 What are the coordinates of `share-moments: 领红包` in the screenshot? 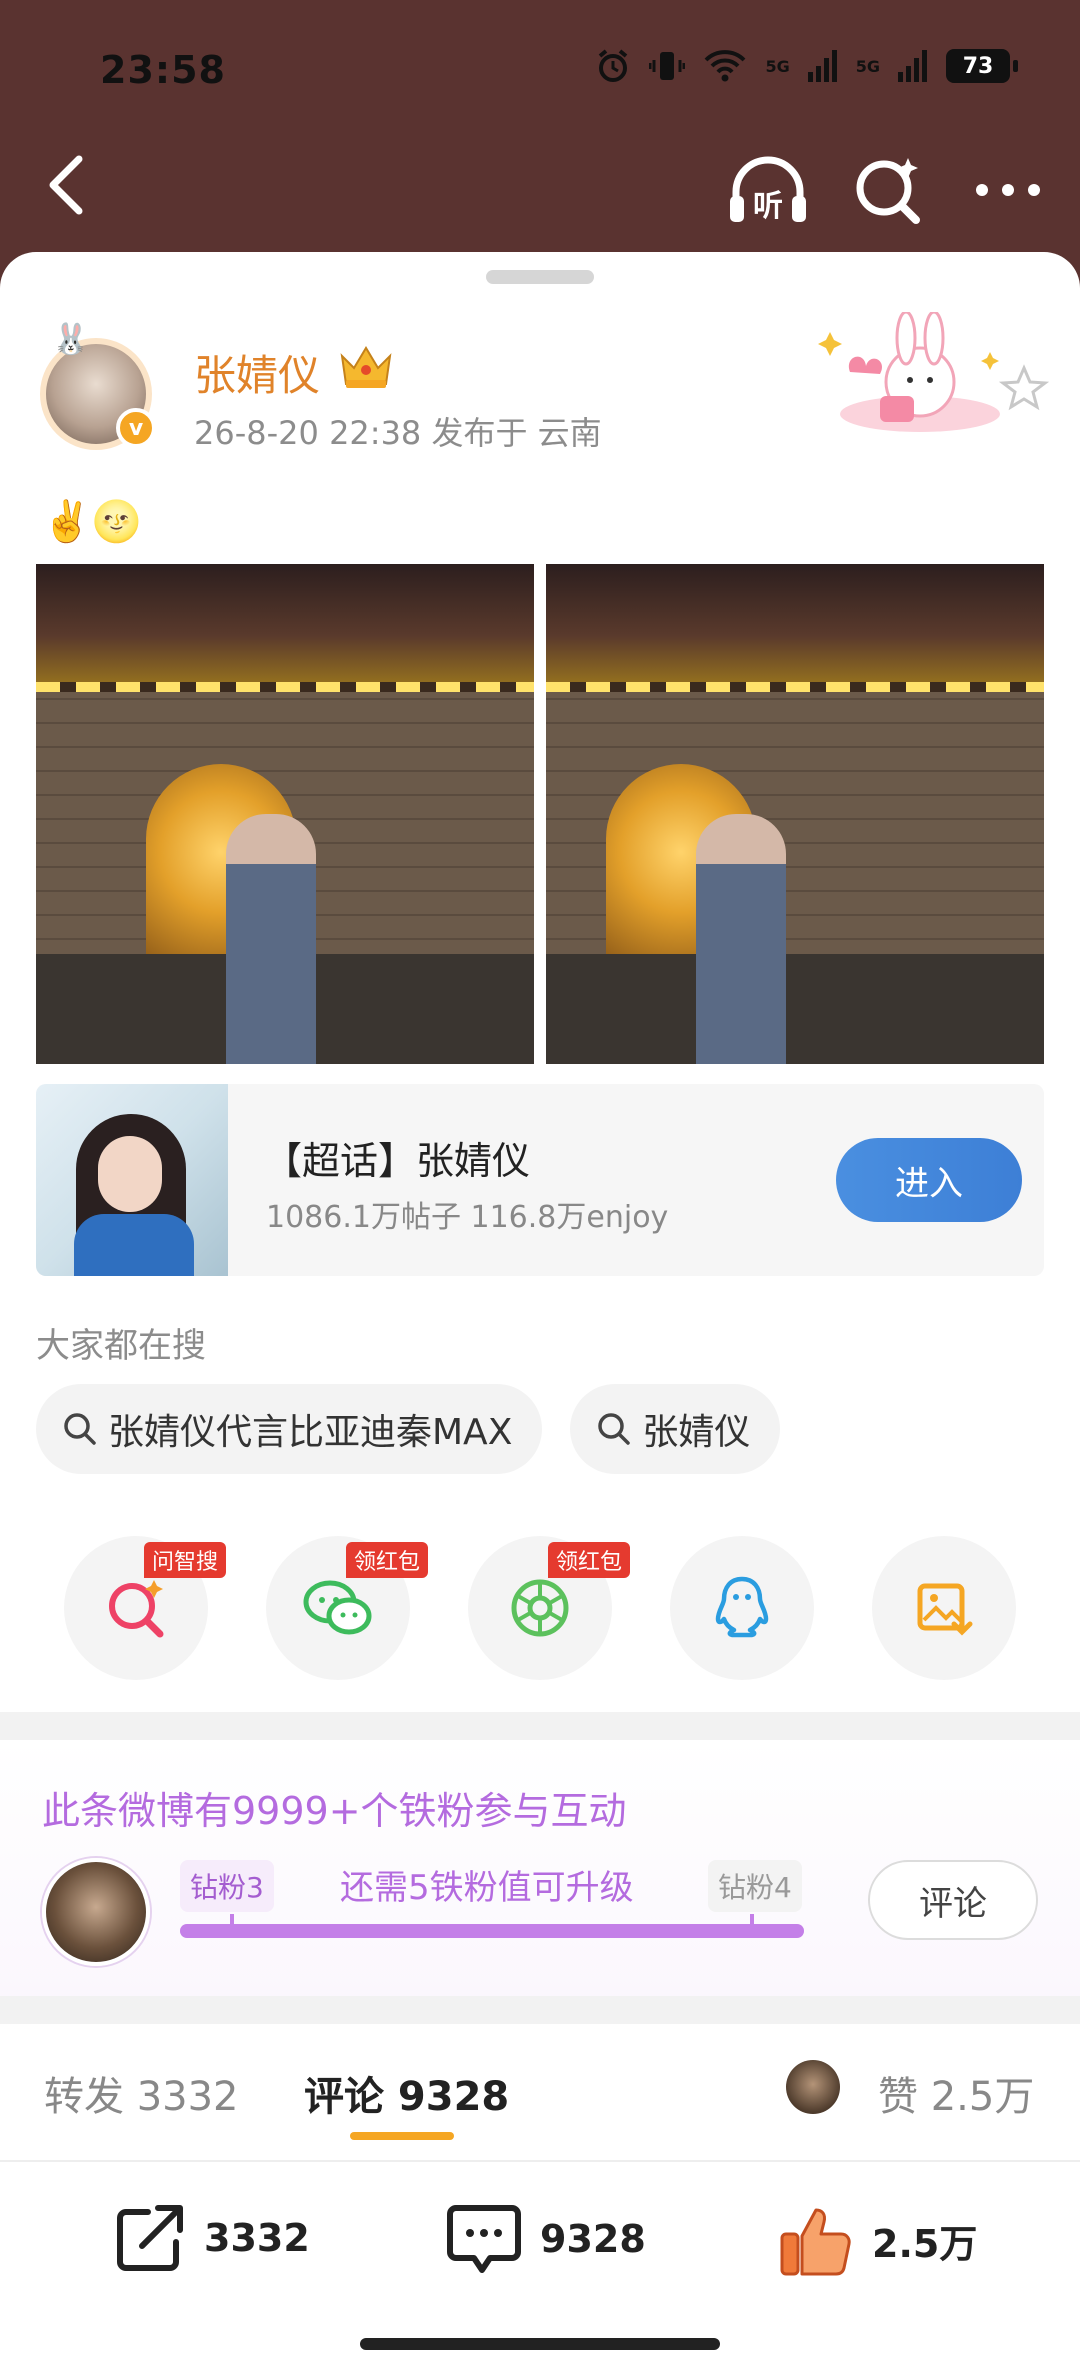 It's located at (549, 1608).